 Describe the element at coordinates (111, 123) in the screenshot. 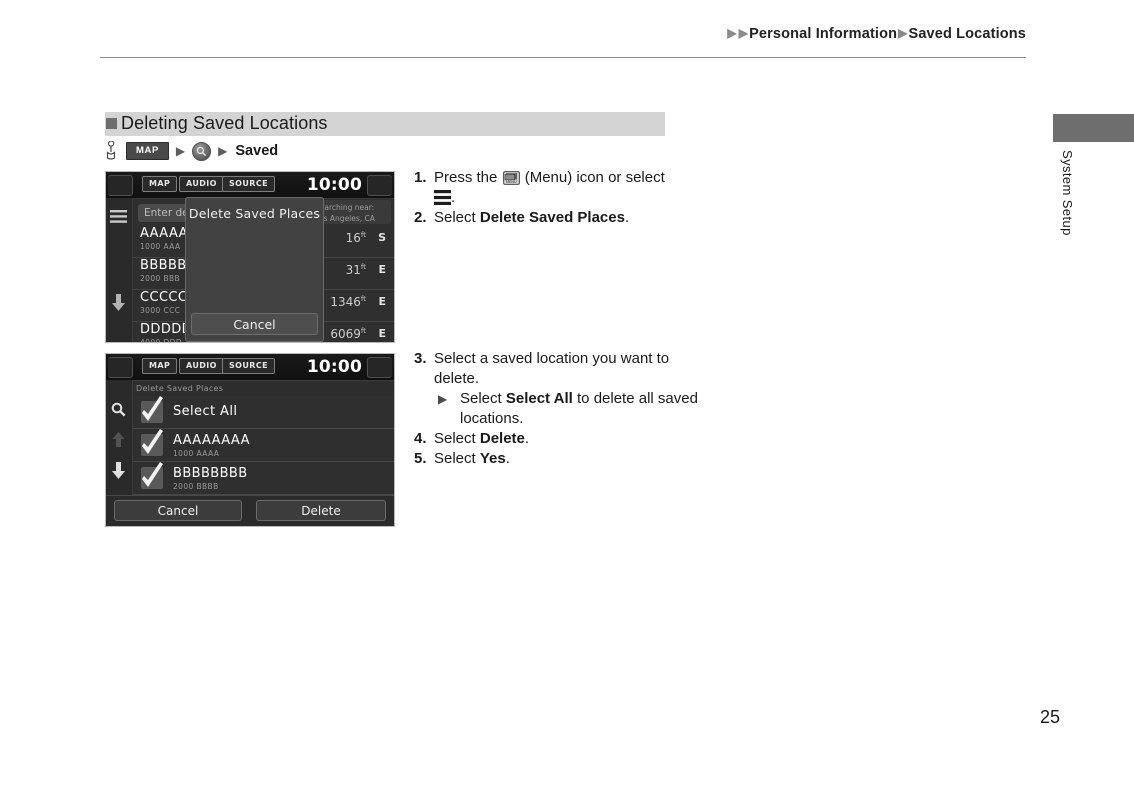

I see `section-bullet-icon` at that location.